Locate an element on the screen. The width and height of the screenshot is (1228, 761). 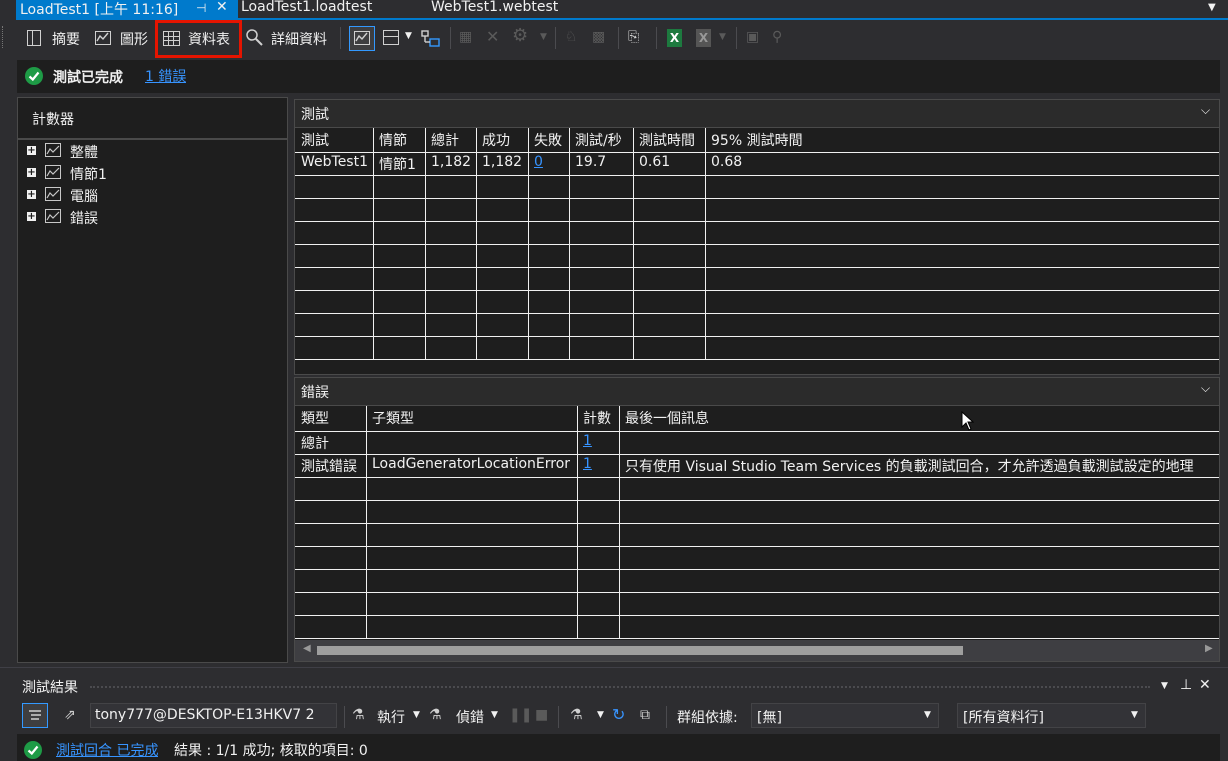
legend-icon is located at coordinates (431, 39).